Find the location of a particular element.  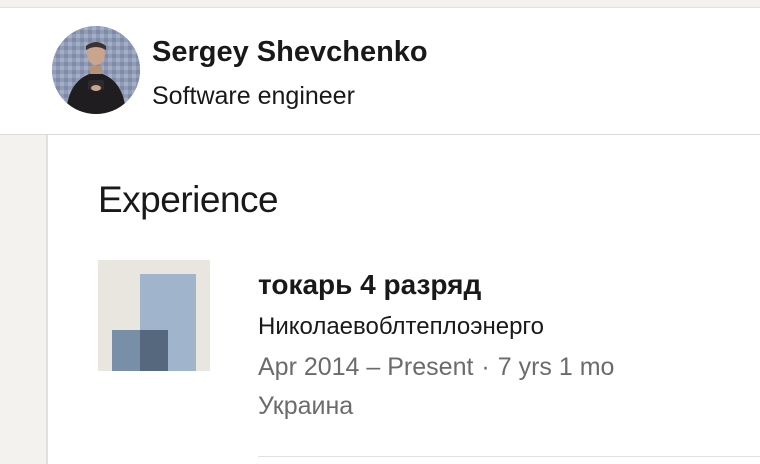

employment-dates: Apr 2014 – Present · 7 yrs 1 mo is located at coordinates (436, 367).